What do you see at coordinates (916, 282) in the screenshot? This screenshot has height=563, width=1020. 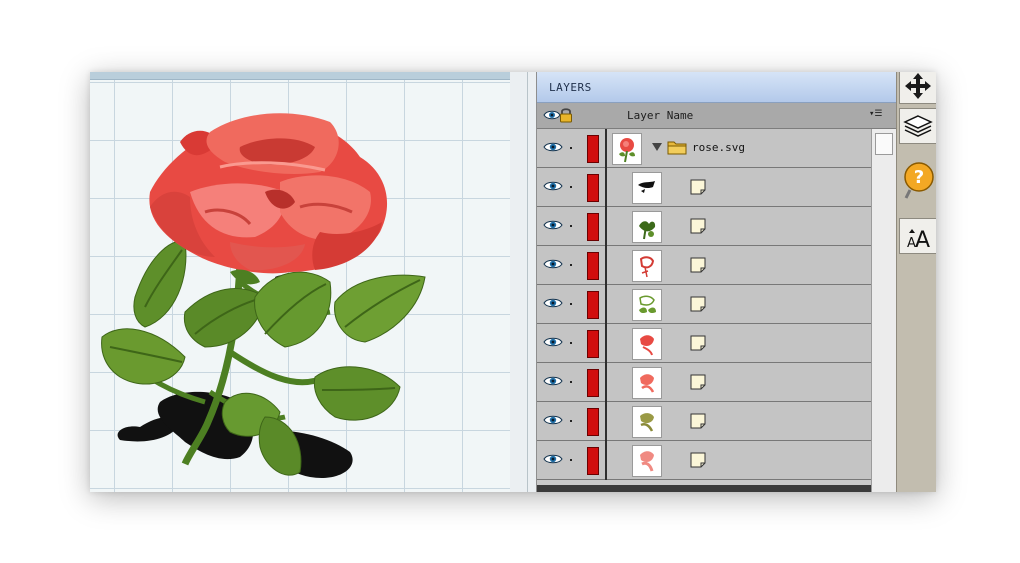 I see `side-toolbar: ? A A` at bounding box center [916, 282].